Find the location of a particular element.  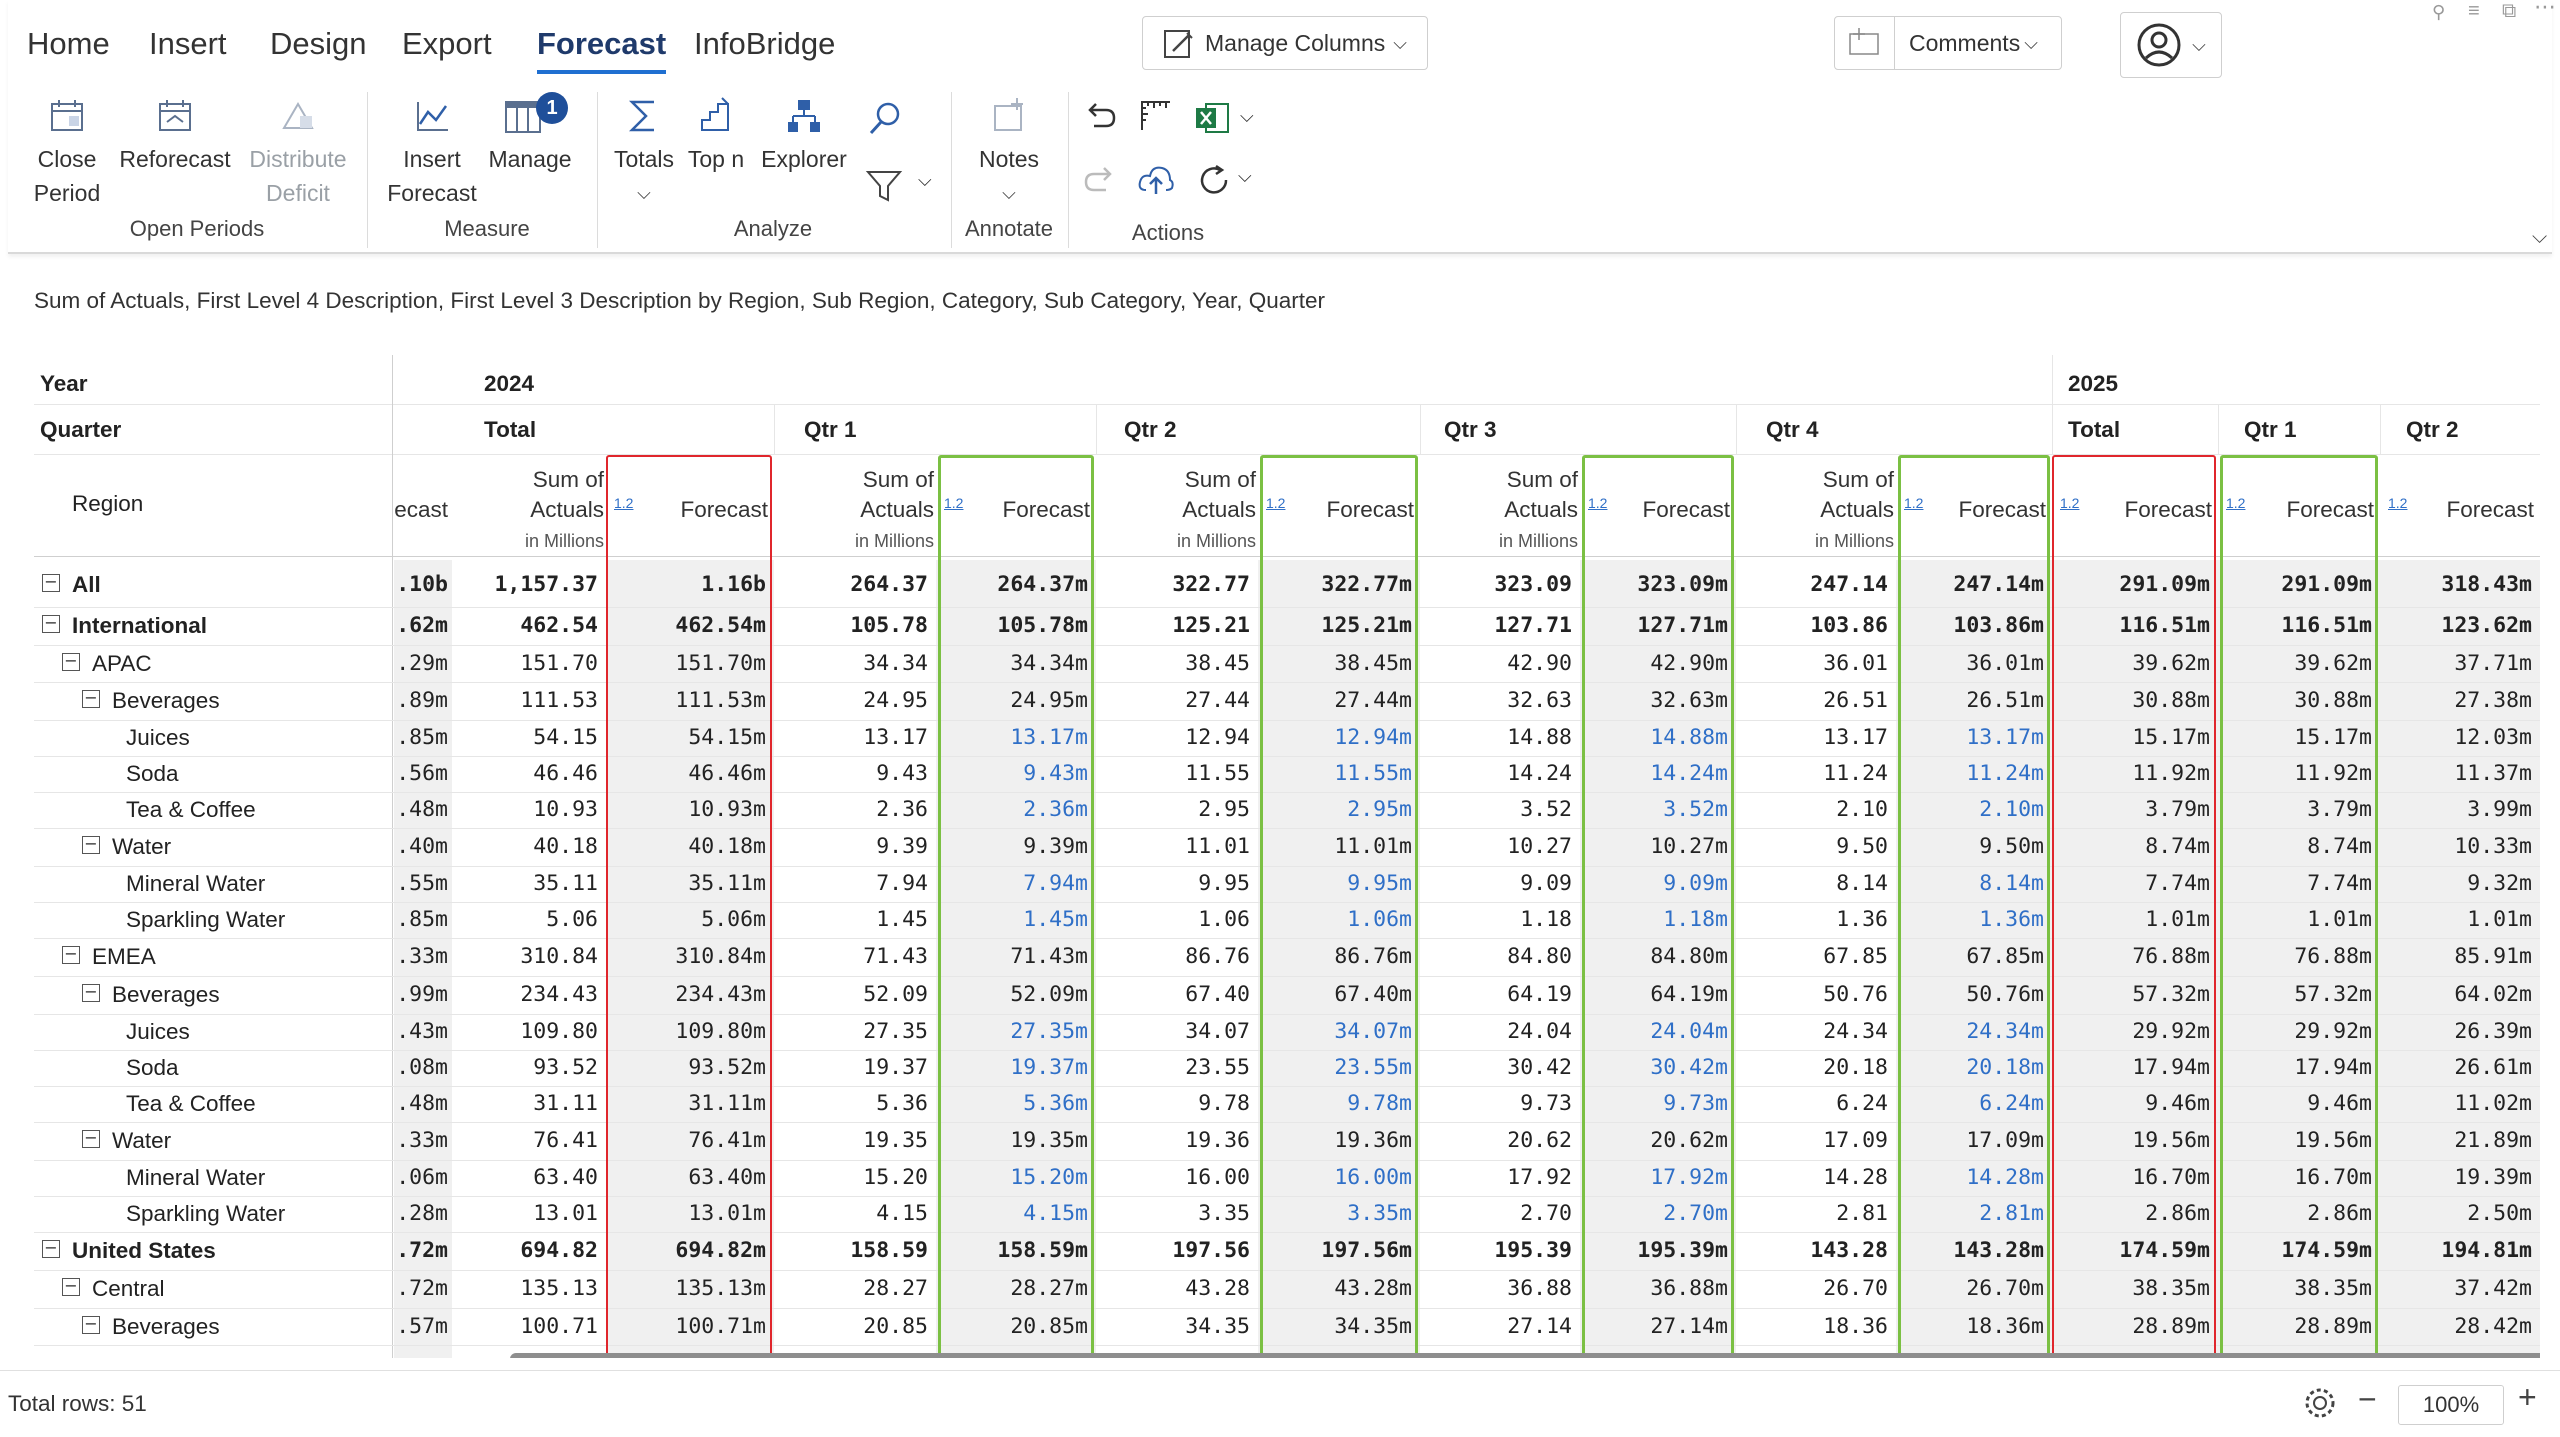

value-cell: 64.19 is located at coordinates (1496, 994).